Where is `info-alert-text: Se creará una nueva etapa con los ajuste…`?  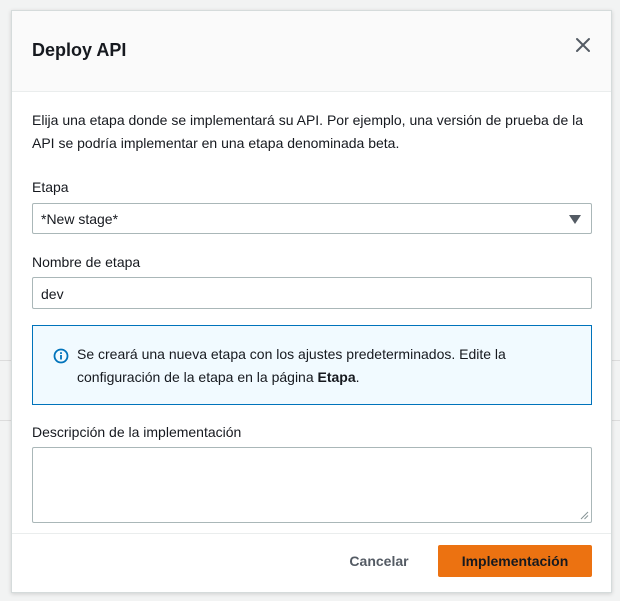 info-alert-text: Se creará una nueva etapa con los ajuste… is located at coordinates (322, 366).